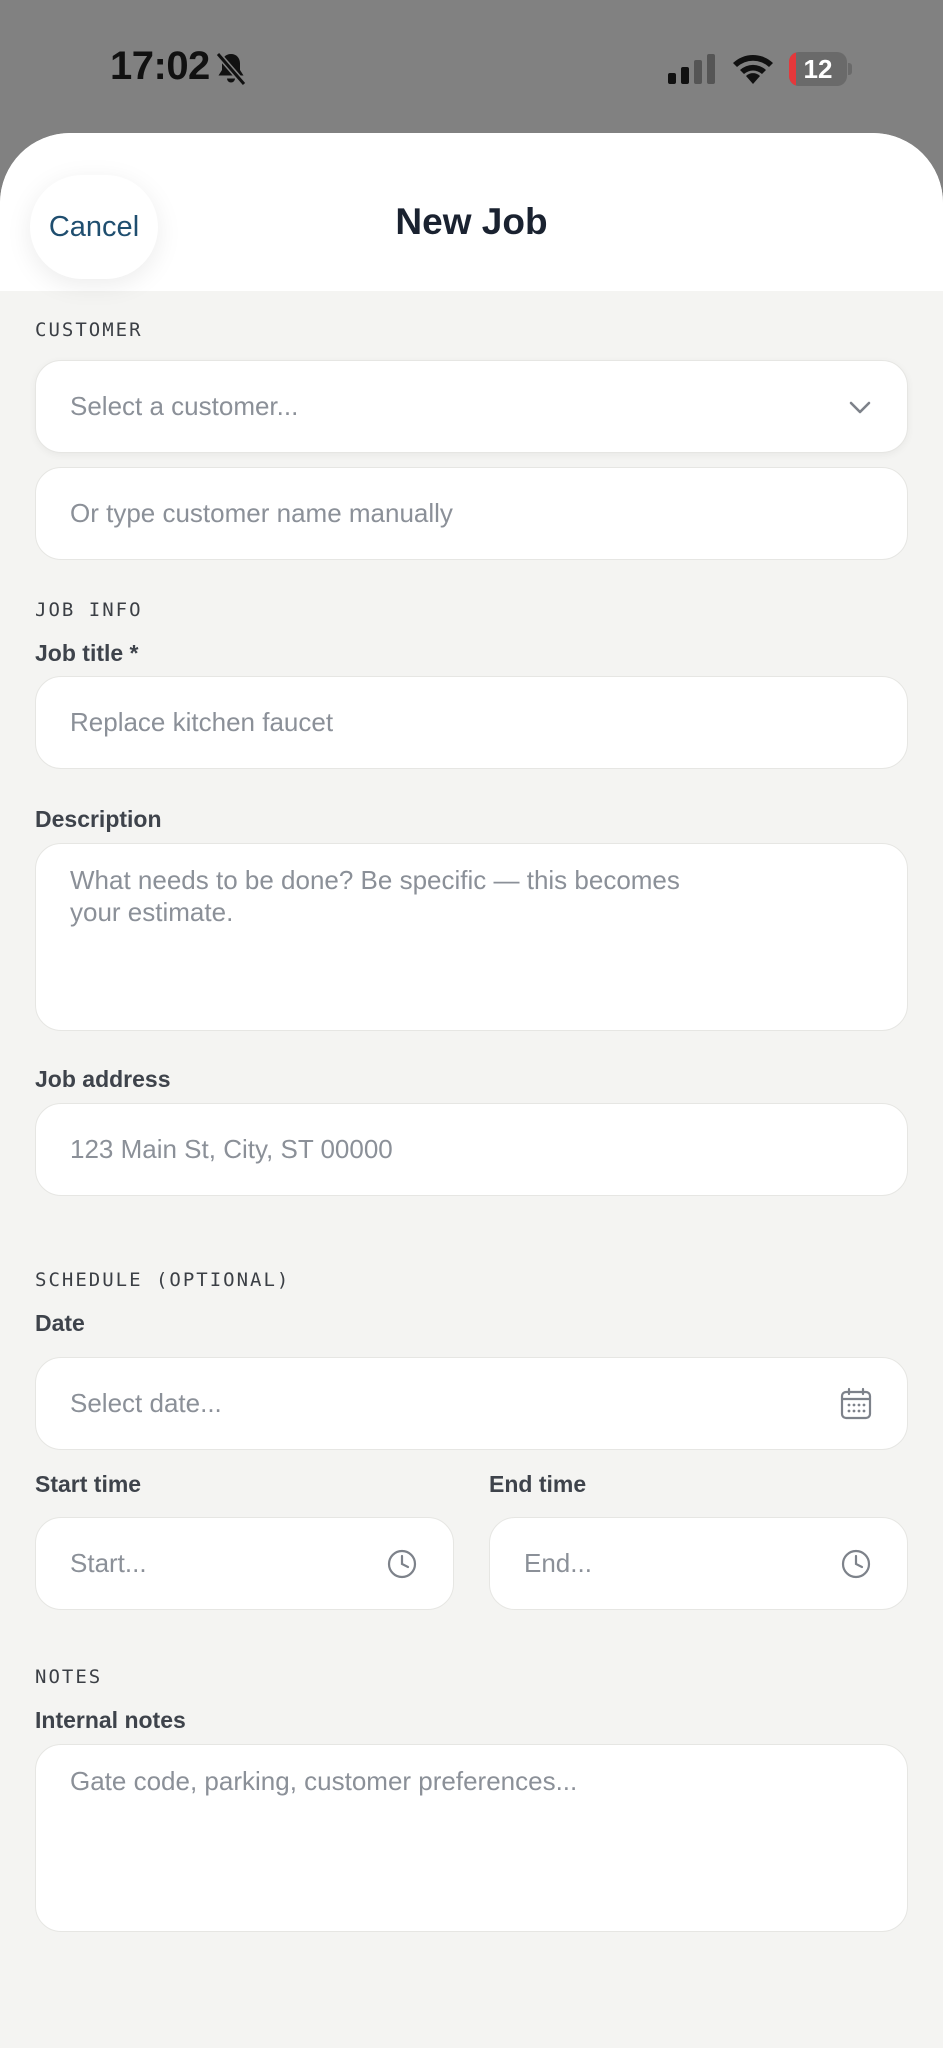 Image resolution: width=943 pixels, height=2048 pixels. Describe the element at coordinates (110, 1720) in the screenshot. I see `internal-notes-label: Internal notes` at that location.